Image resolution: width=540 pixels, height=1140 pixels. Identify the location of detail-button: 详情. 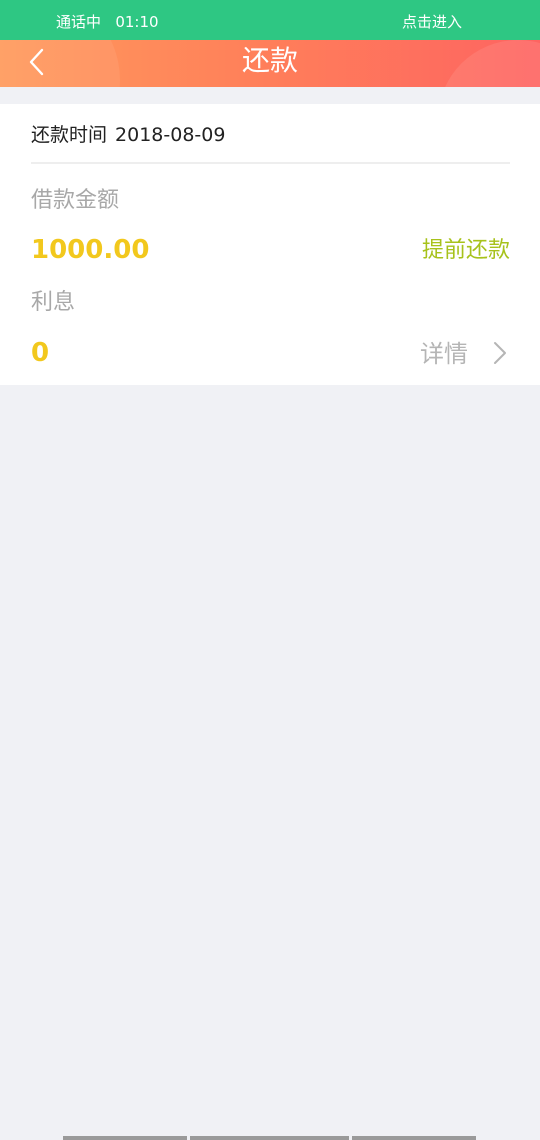
(464, 353).